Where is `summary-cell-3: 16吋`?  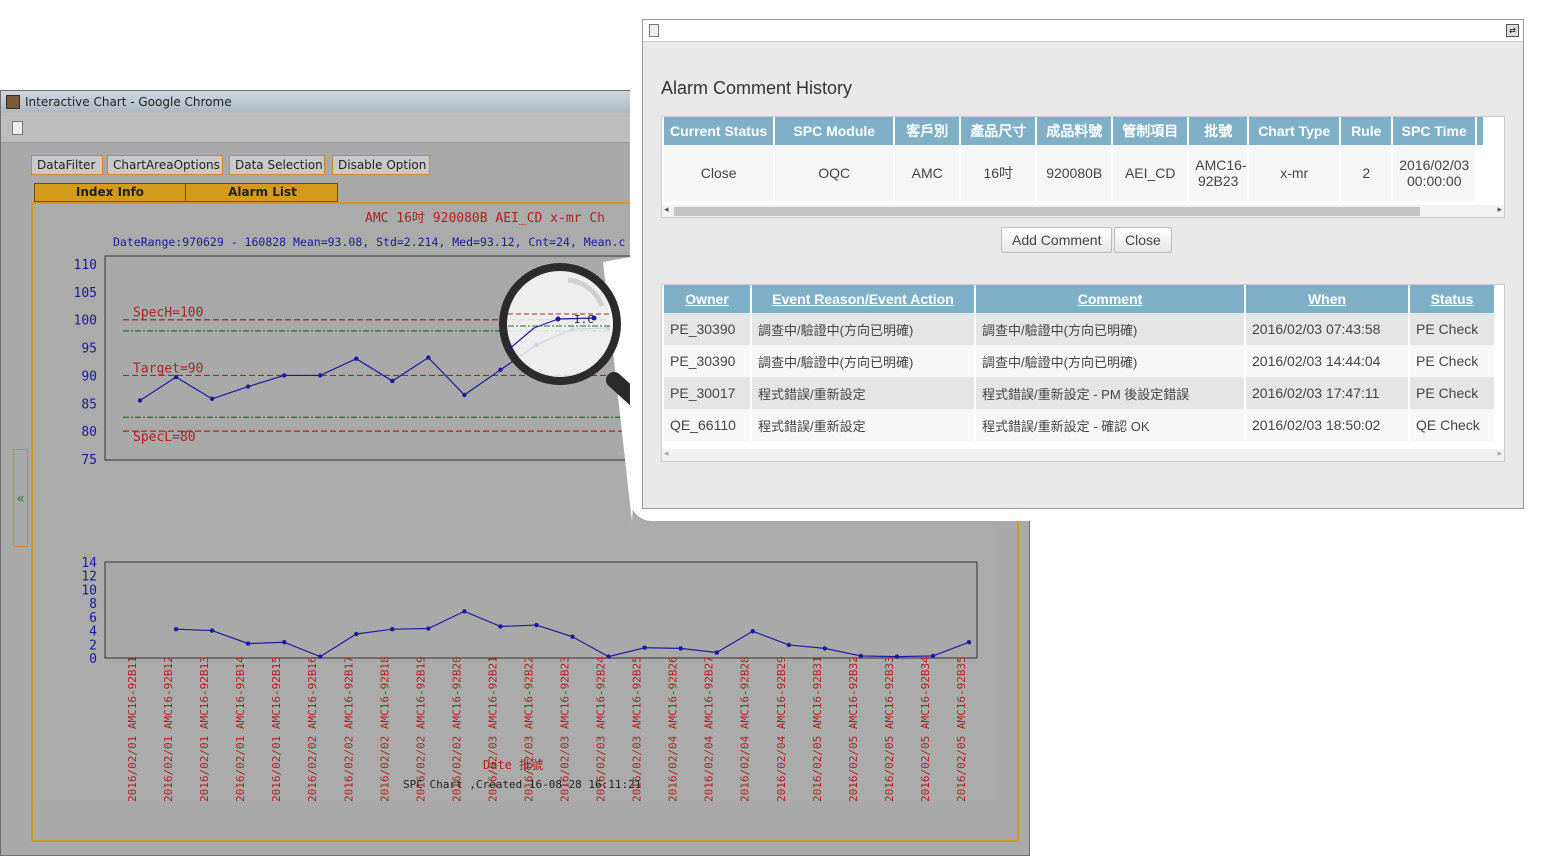 summary-cell-3: 16吋 is located at coordinates (998, 173).